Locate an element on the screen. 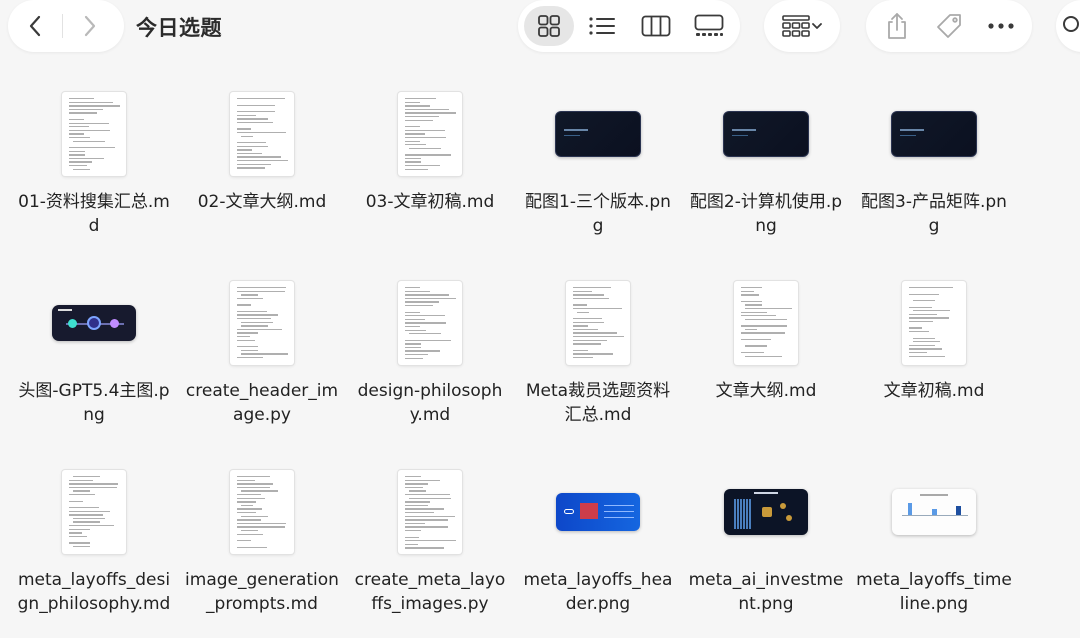 This screenshot has width=1080, height=638. file-name: meta_layoffs_design_philosophy.md is located at coordinates (94, 592).